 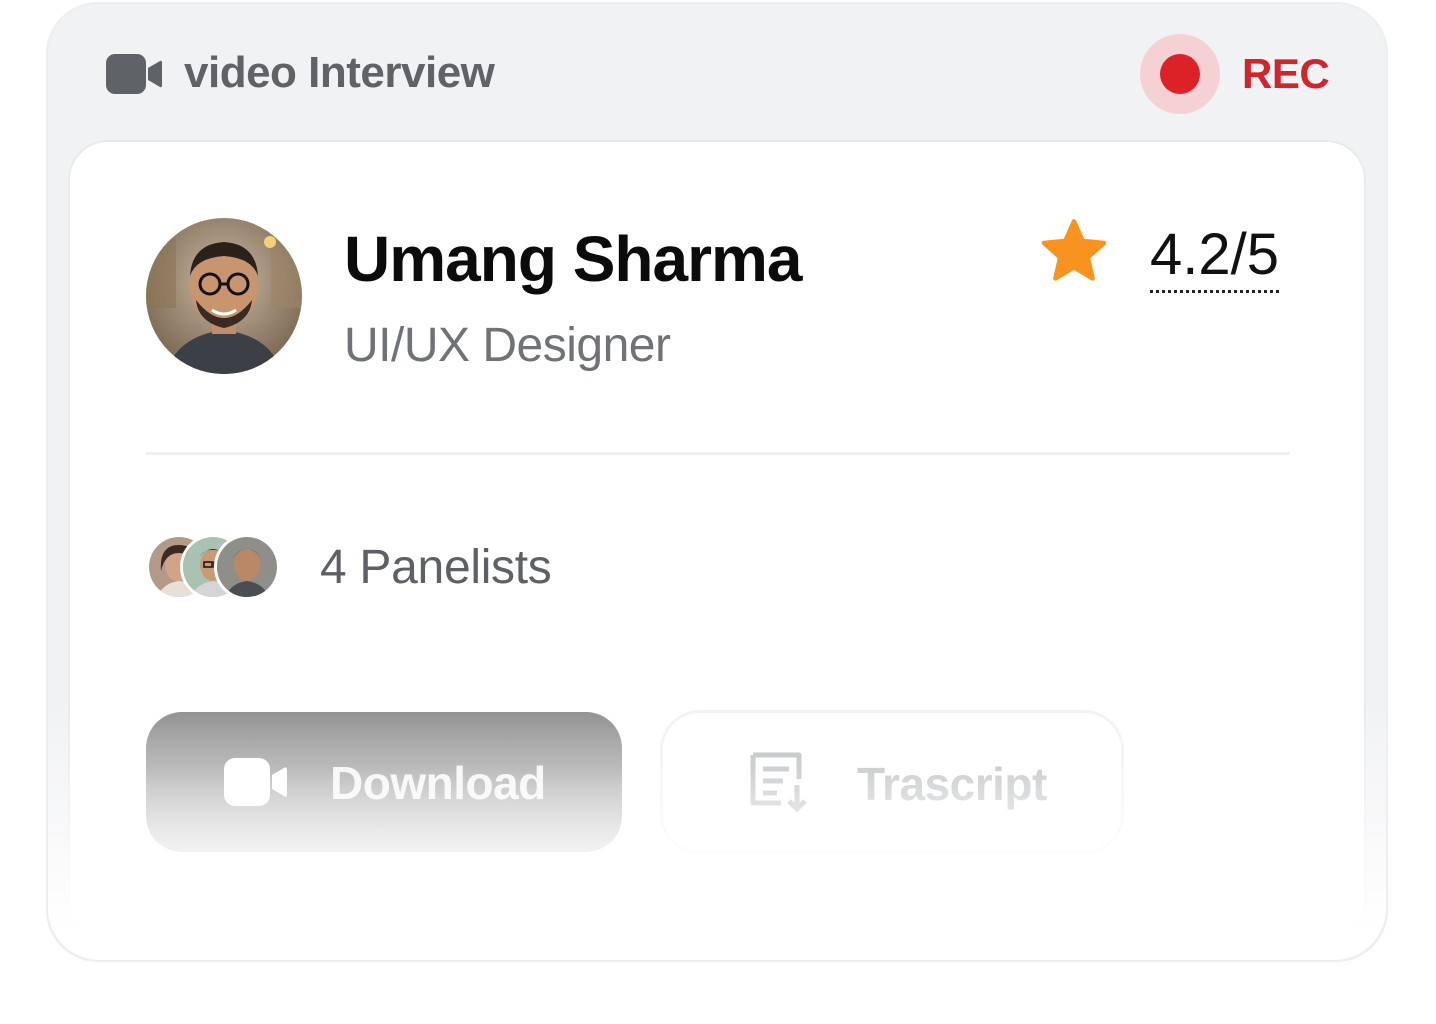 I want to click on panelists-count: 4 Panelists, so click(x=436, y=567).